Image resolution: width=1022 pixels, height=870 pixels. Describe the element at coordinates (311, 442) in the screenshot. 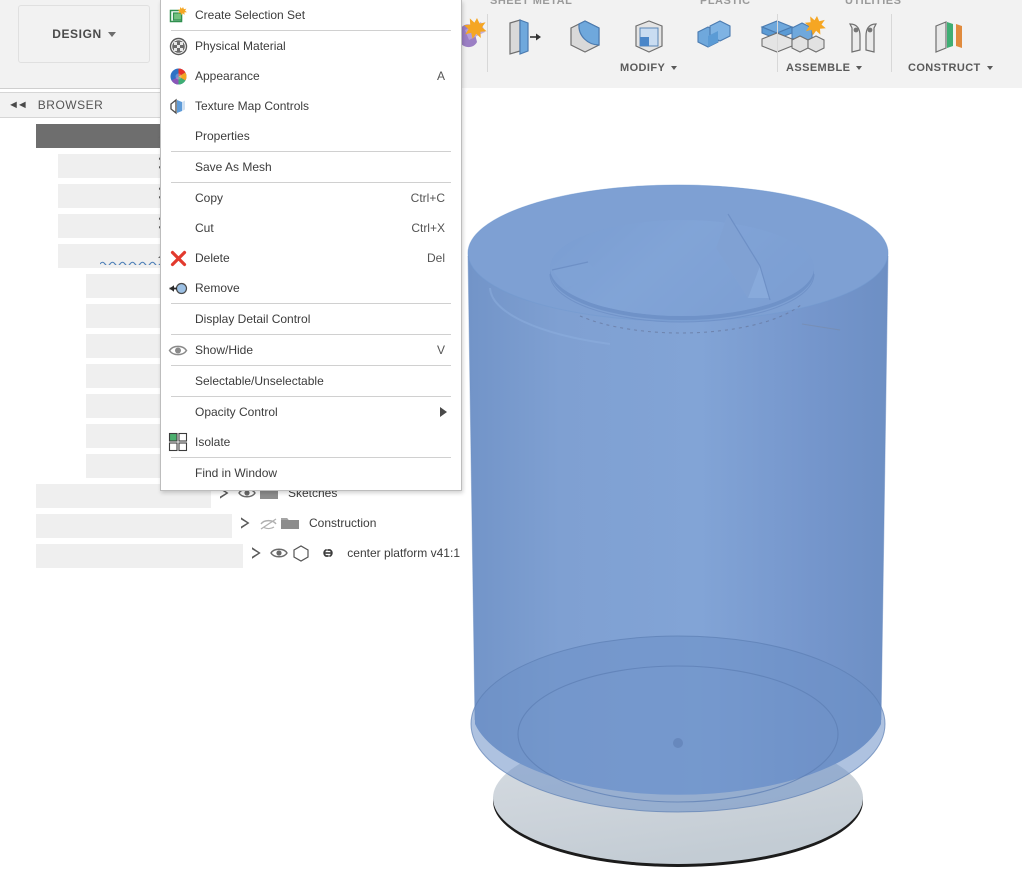

I see `menu-item-isolate: Isolate` at that location.